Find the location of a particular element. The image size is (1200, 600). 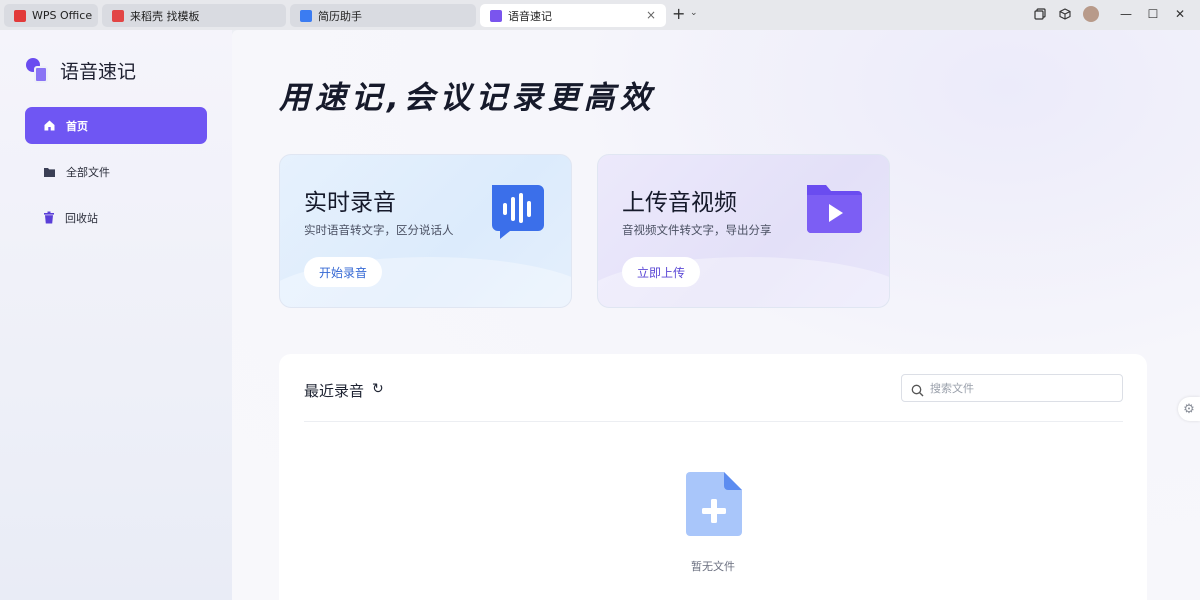

tab-voice-note: 语音速记 × is located at coordinates (573, 15).